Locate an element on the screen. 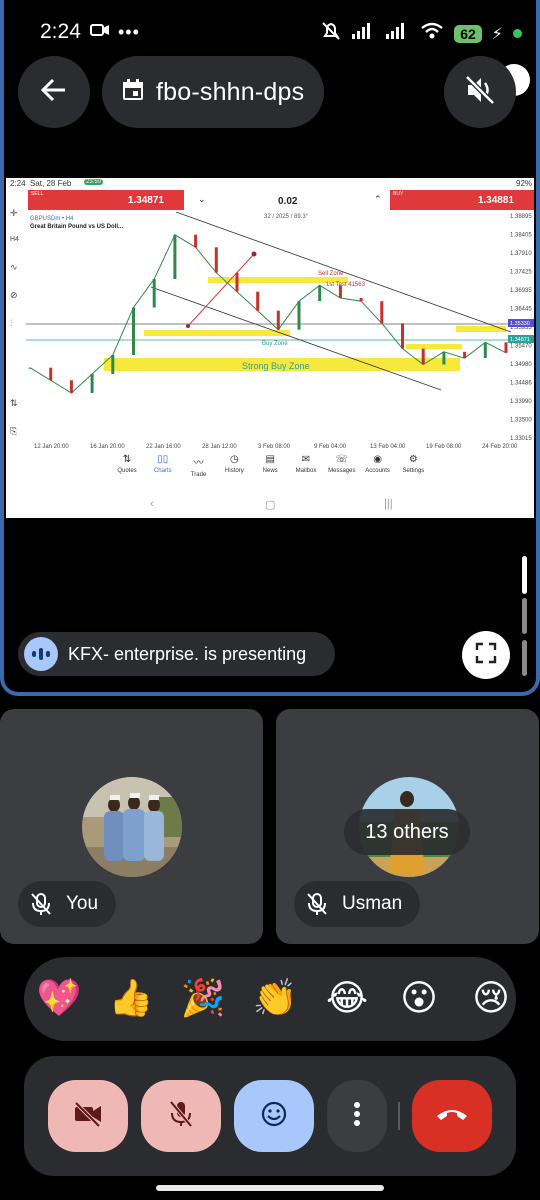 This screenshot has height=1200, width=540. emoji-smile-icon is located at coordinates (274, 1116).